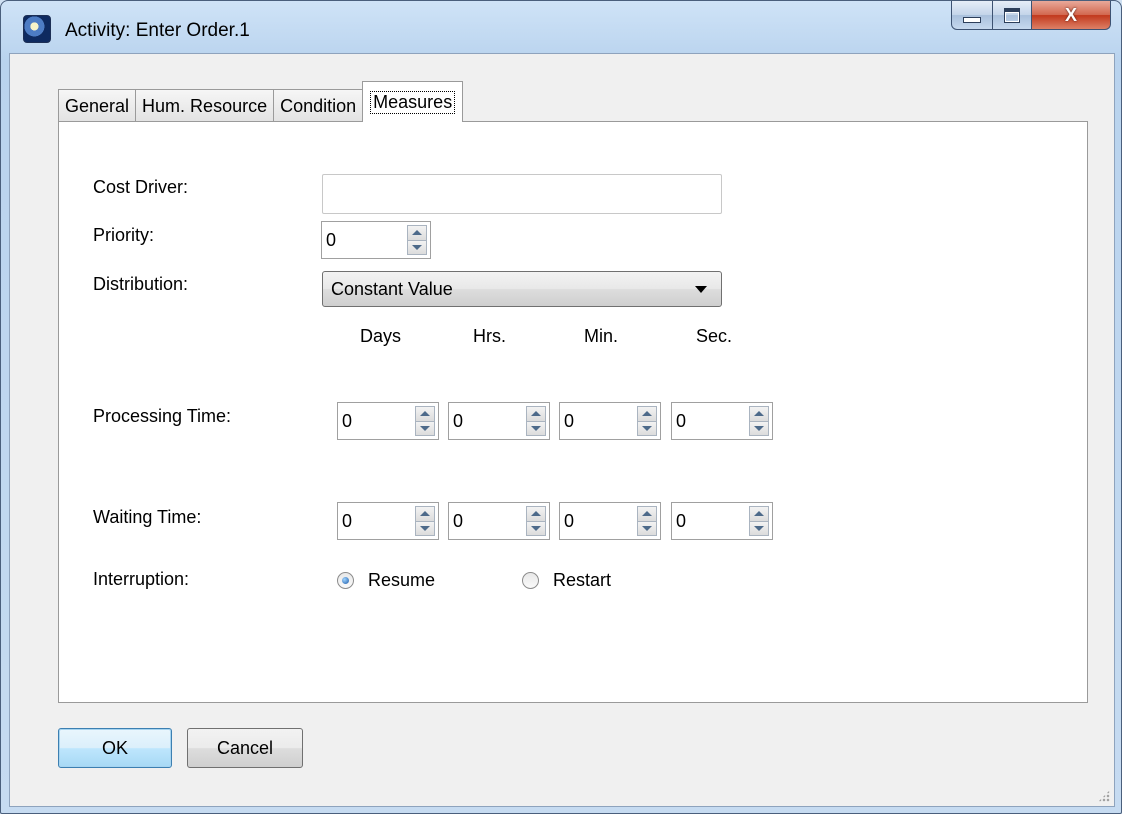 The image size is (1122, 814). I want to click on tab-strip: General Hum. Resource Condition Measures, so click(261, 101).